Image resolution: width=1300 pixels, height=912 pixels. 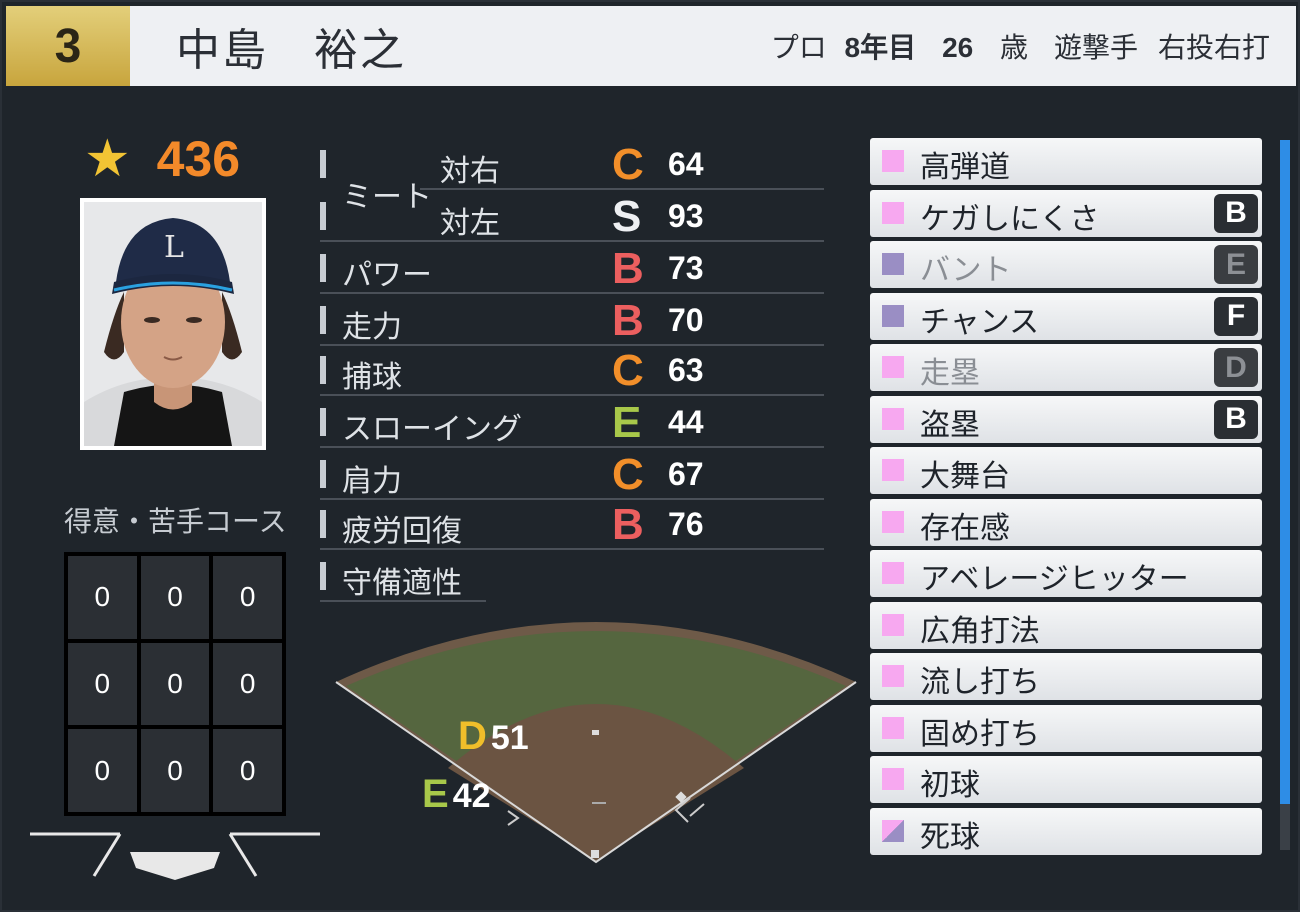 What do you see at coordinates (966, 270) in the screenshot?
I see `ability-label: バント` at bounding box center [966, 270].